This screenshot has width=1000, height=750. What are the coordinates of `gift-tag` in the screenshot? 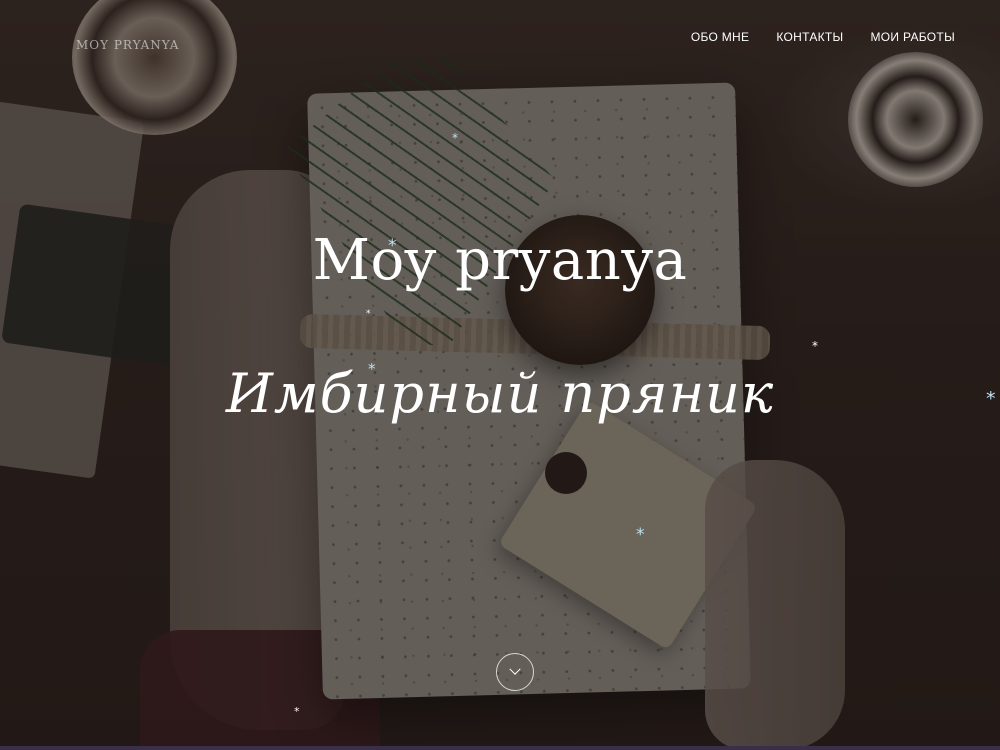 It's located at (628, 525).